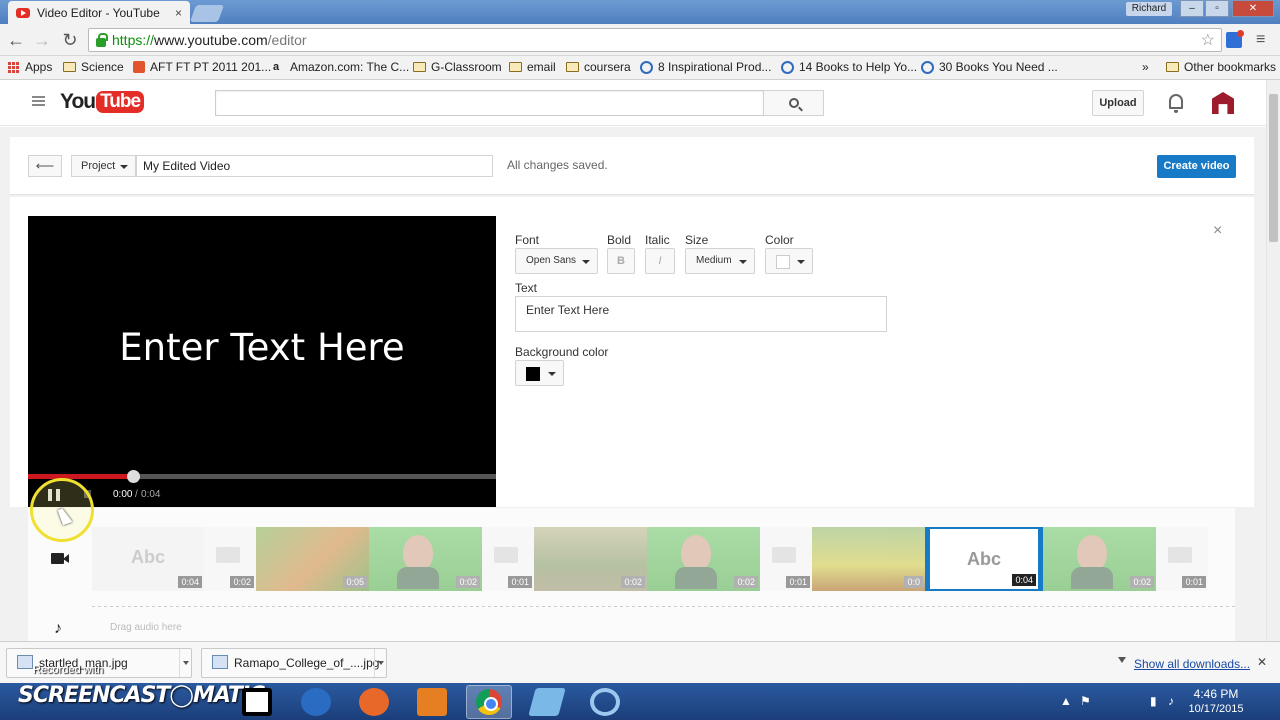  I want to click on tray-flag-icon: ⚑, so click(1085, 701).